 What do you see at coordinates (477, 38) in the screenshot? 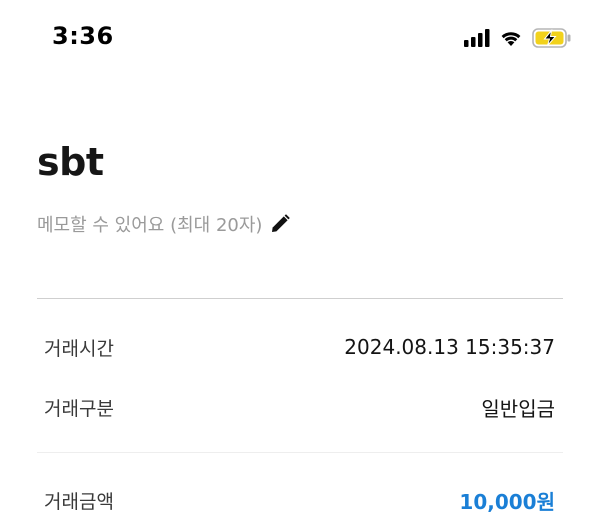
I see `cellular-signal-icon` at bounding box center [477, 38].